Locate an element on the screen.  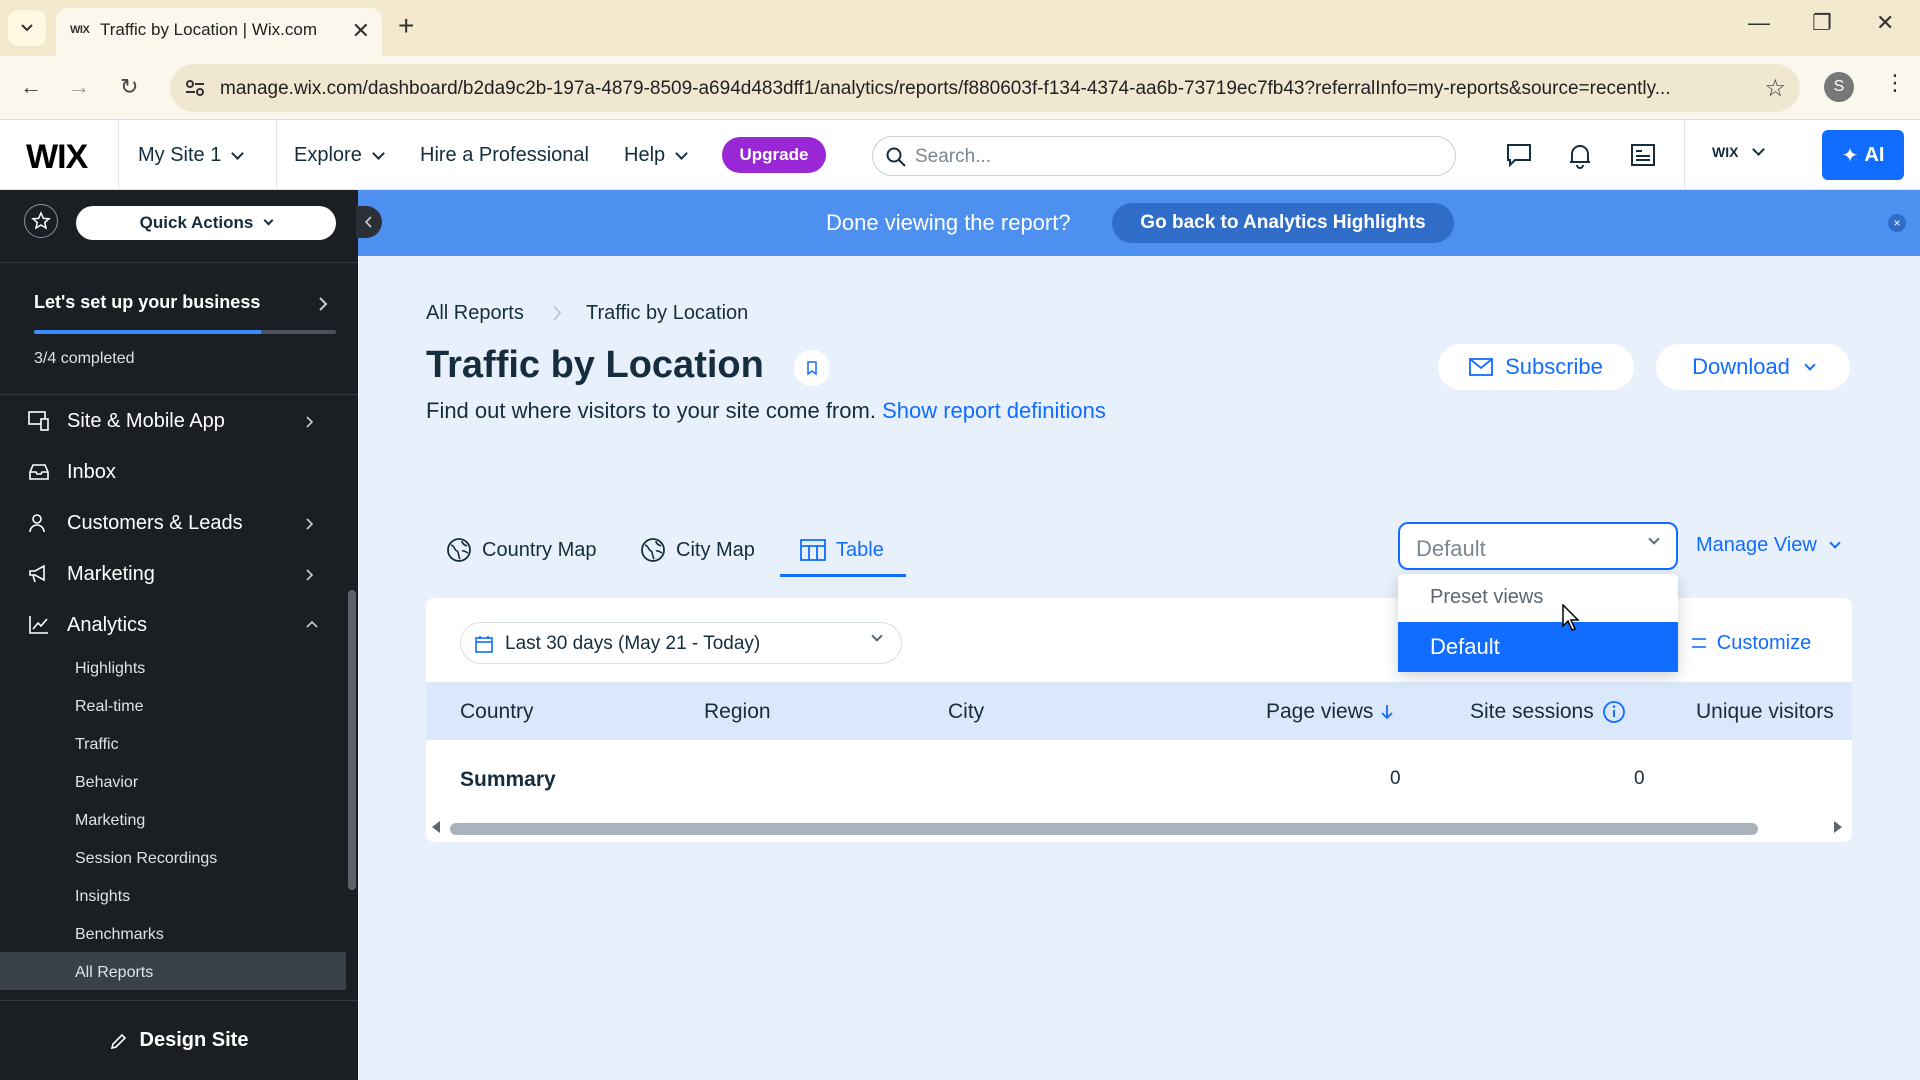
sidebar-item-label: Site & Mobile App is located at coordinates (146, 420).